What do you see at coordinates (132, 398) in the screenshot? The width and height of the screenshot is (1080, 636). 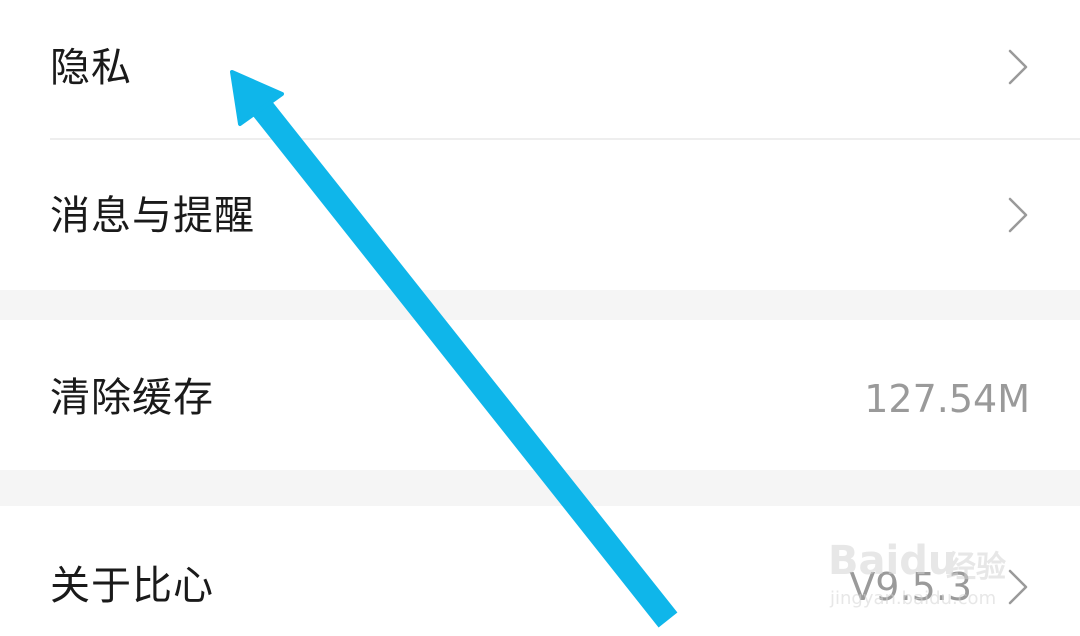 I see `settings-item-label: 清除缓存` at bounding box center [132, 398].